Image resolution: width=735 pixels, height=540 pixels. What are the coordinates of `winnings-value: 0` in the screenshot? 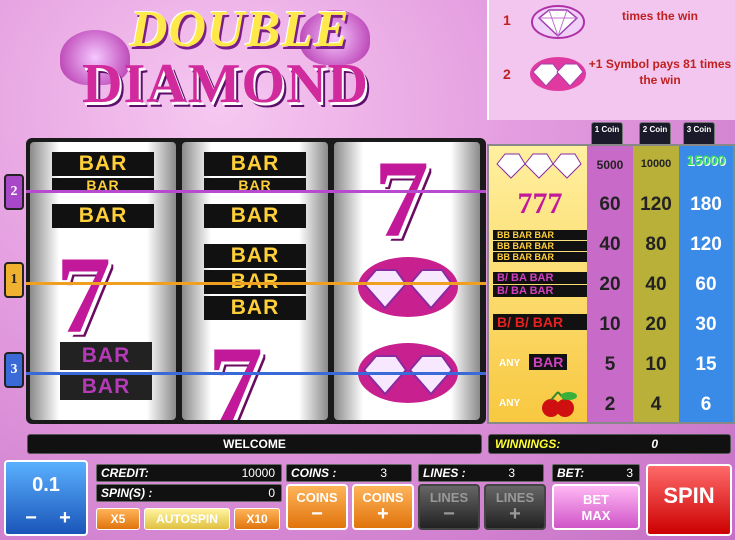 It's located at (654, 444).